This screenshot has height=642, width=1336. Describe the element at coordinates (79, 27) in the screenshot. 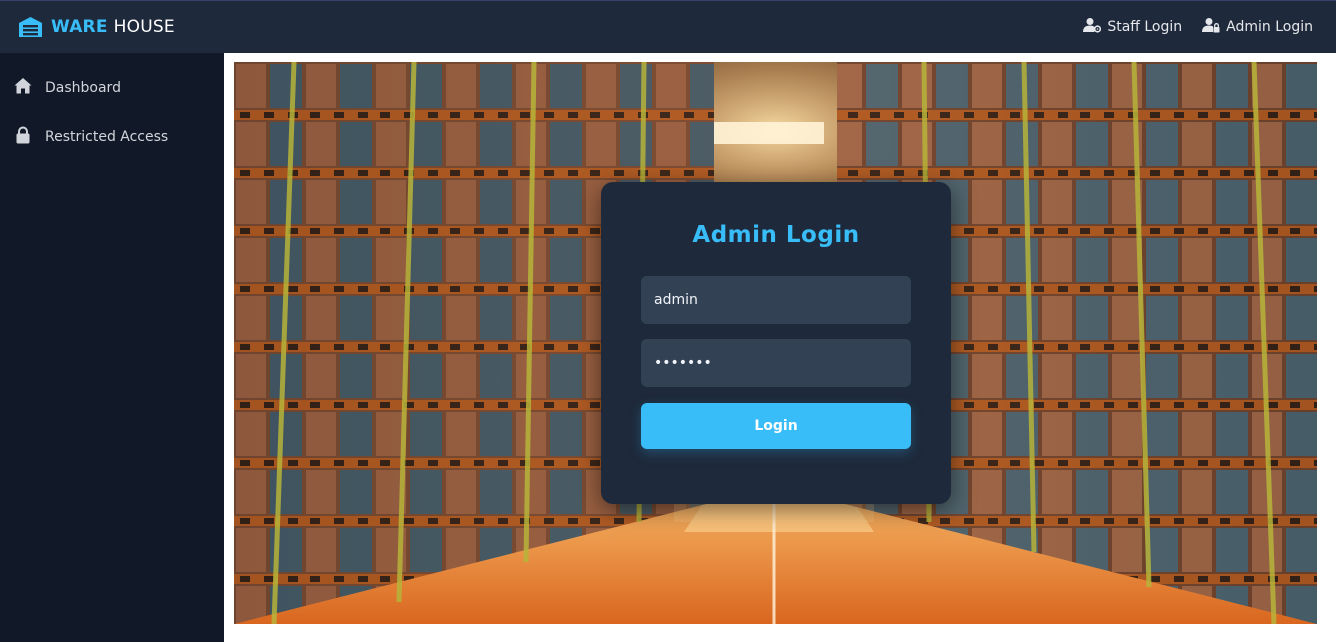

I see `brand-part-ware: WARE` at that location.